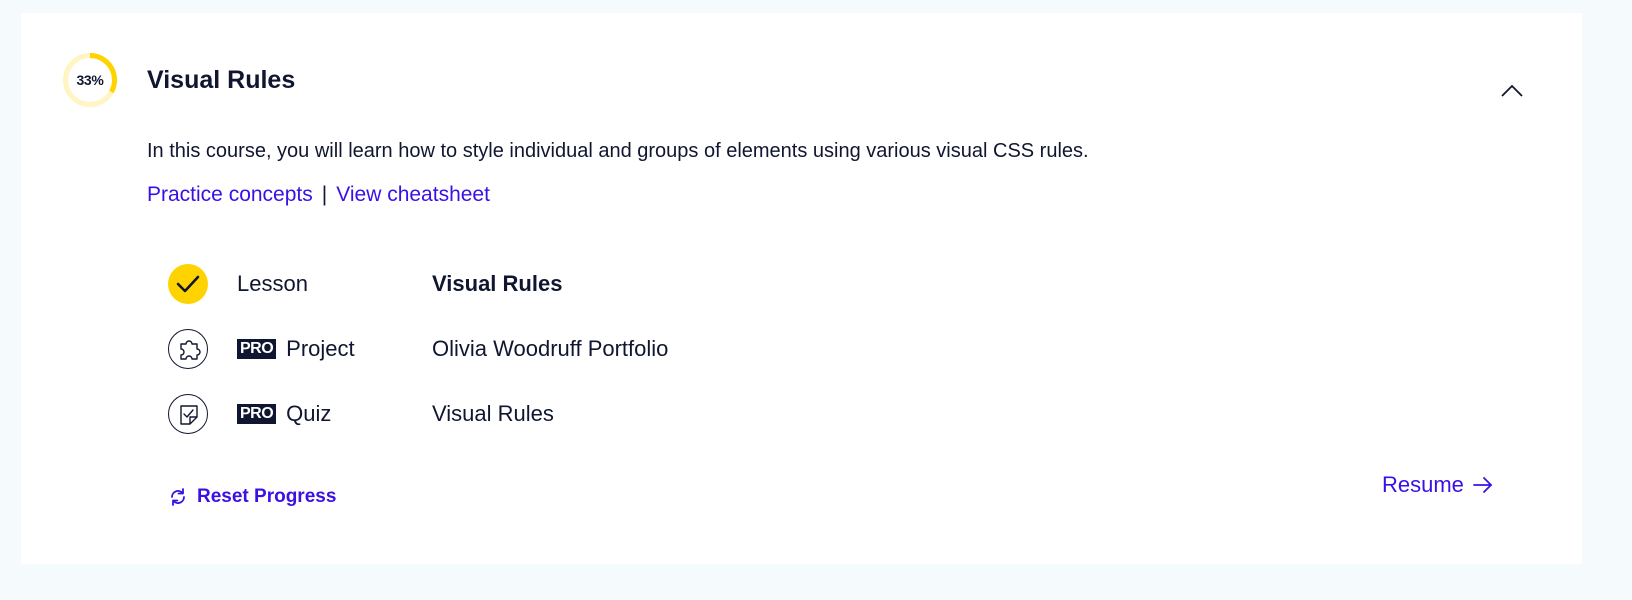 The image size is (1632, 600). I want to click on practice-concepts-link: Practice concepts, so click(230, 194).